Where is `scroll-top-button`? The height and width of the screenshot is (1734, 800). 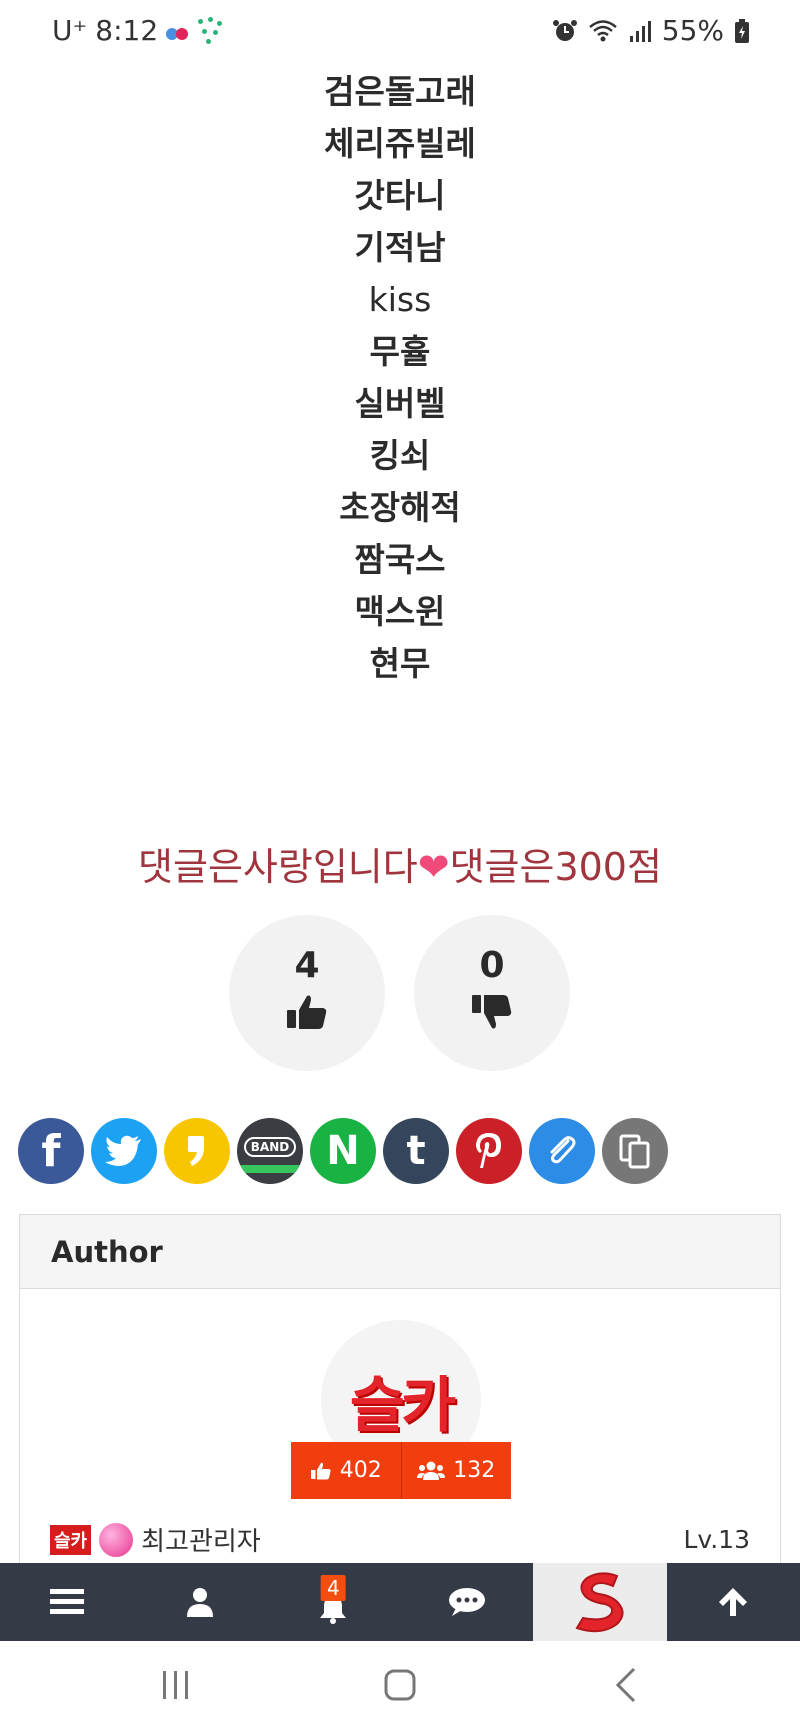
scroll-top-button is located at coordinates (733, 1602).